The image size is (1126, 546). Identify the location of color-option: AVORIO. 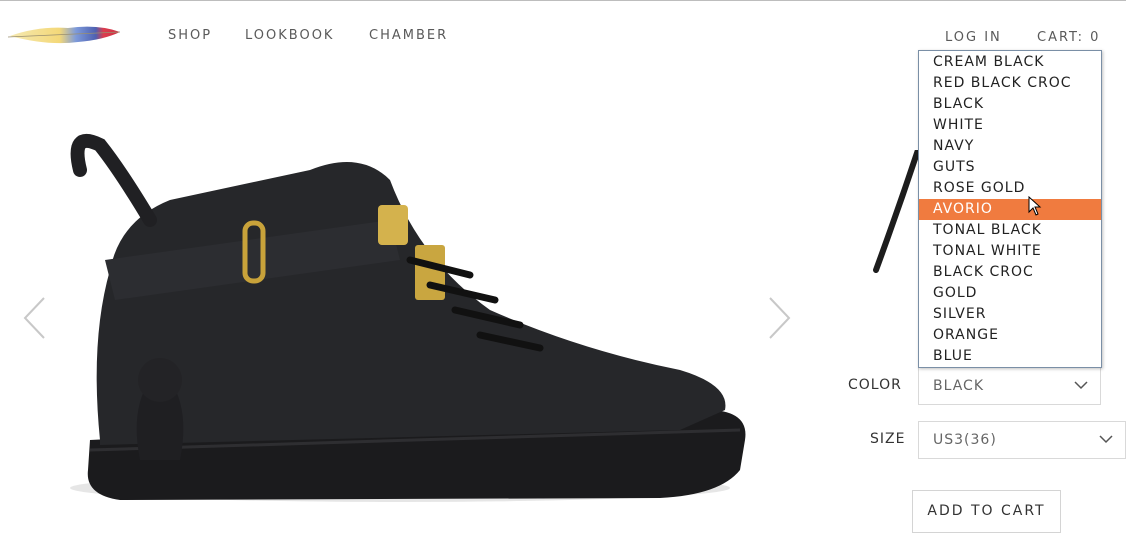
(1010, 209).